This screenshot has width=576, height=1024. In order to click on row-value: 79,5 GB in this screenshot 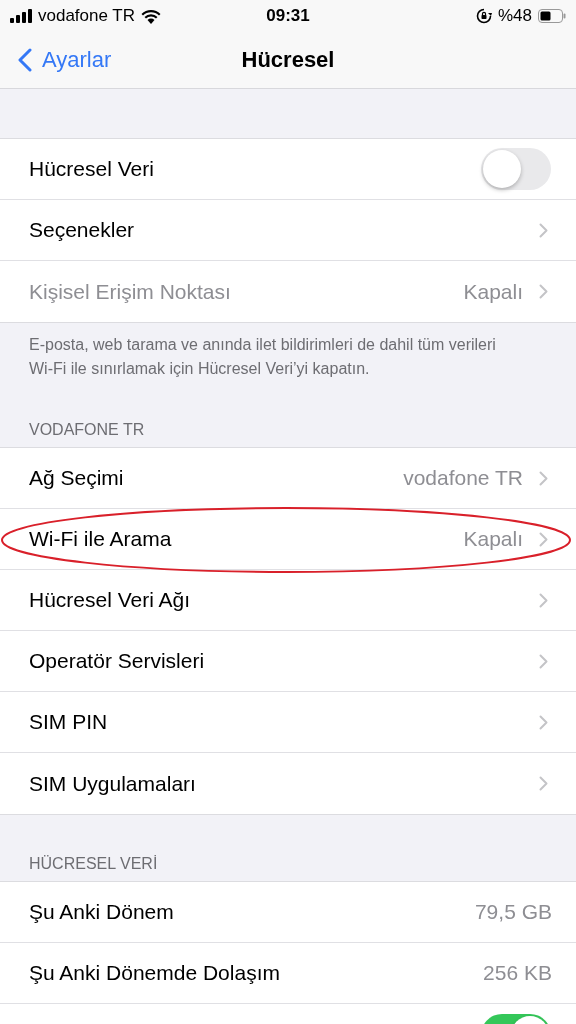, I will do `click(513, 912)`.